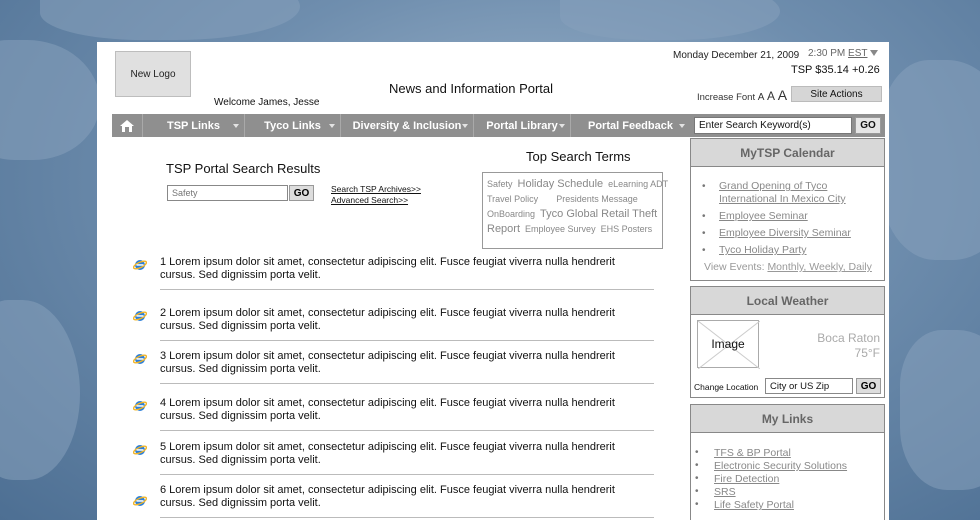  Describe the element at coordinates (787, 153) in the screenshot. I see `calendar-title: MyTSP Calendar` at that location.